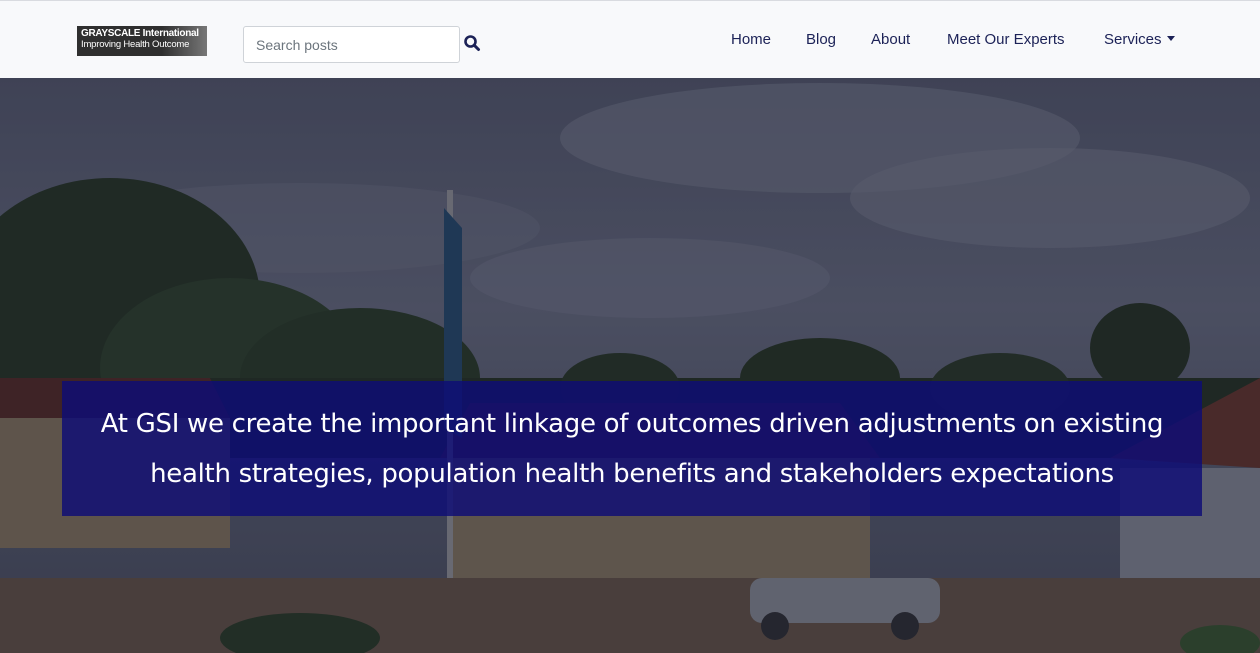 The image size is (1260, 653). What do you see at coordinates (1006, 40) in the screenshot?
I see `nav-meet-our-experts: Meet Our Experts` at bounding box center [1006, 40].